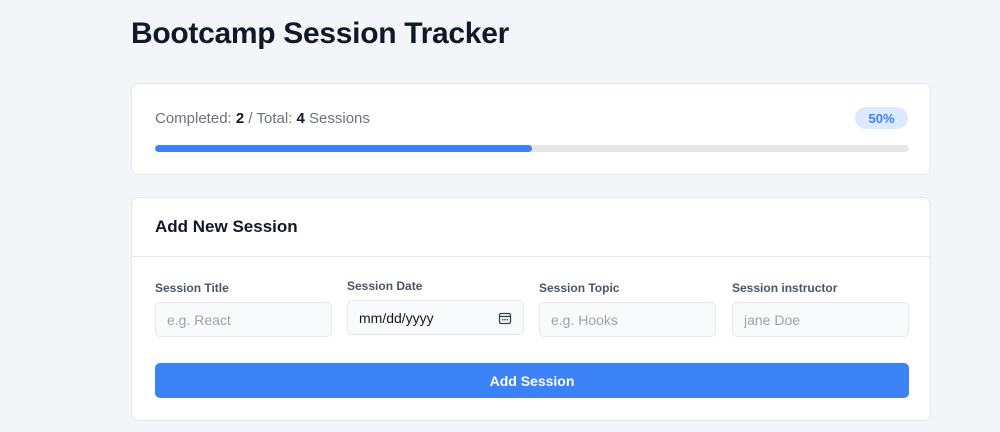  What do you see at coordinates (396, 317) in the screenshot?
I see `date-placeholder: mm/dd/yyyy` at bounding box center [396, 317].